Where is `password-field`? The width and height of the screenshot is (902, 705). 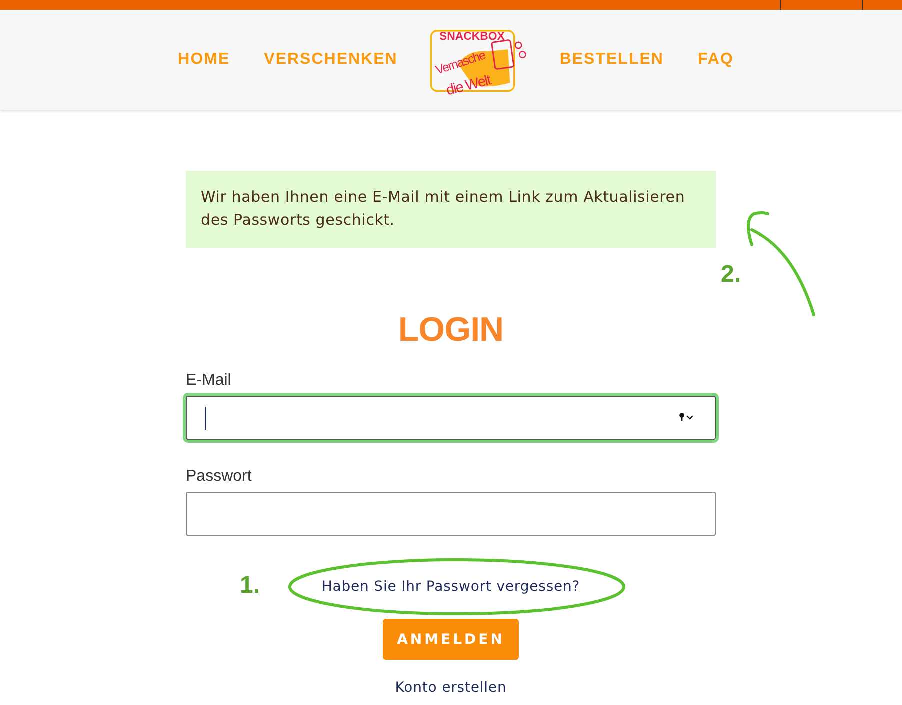
password-field is located at coordinates (451, 514).